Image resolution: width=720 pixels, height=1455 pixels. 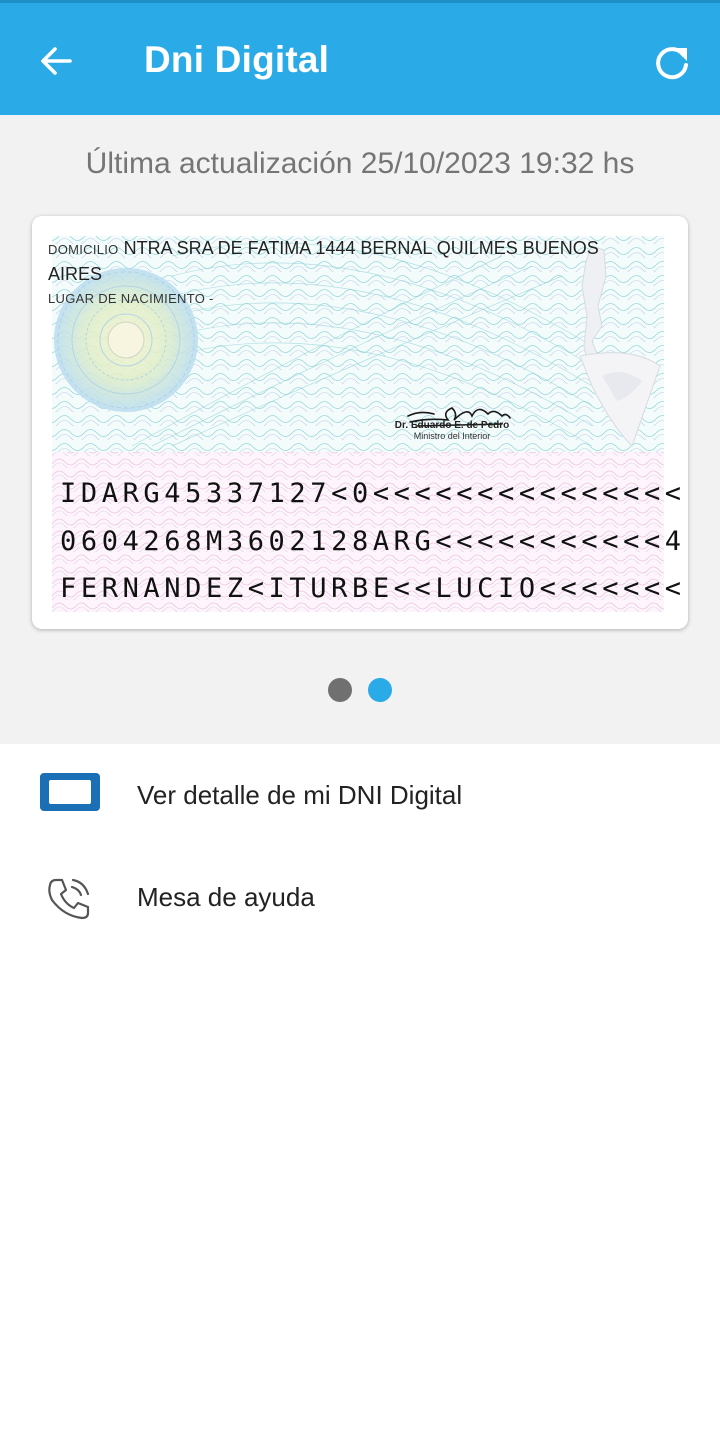 I want to click on page-title: Dni Digital, so click(x=237, y=59).